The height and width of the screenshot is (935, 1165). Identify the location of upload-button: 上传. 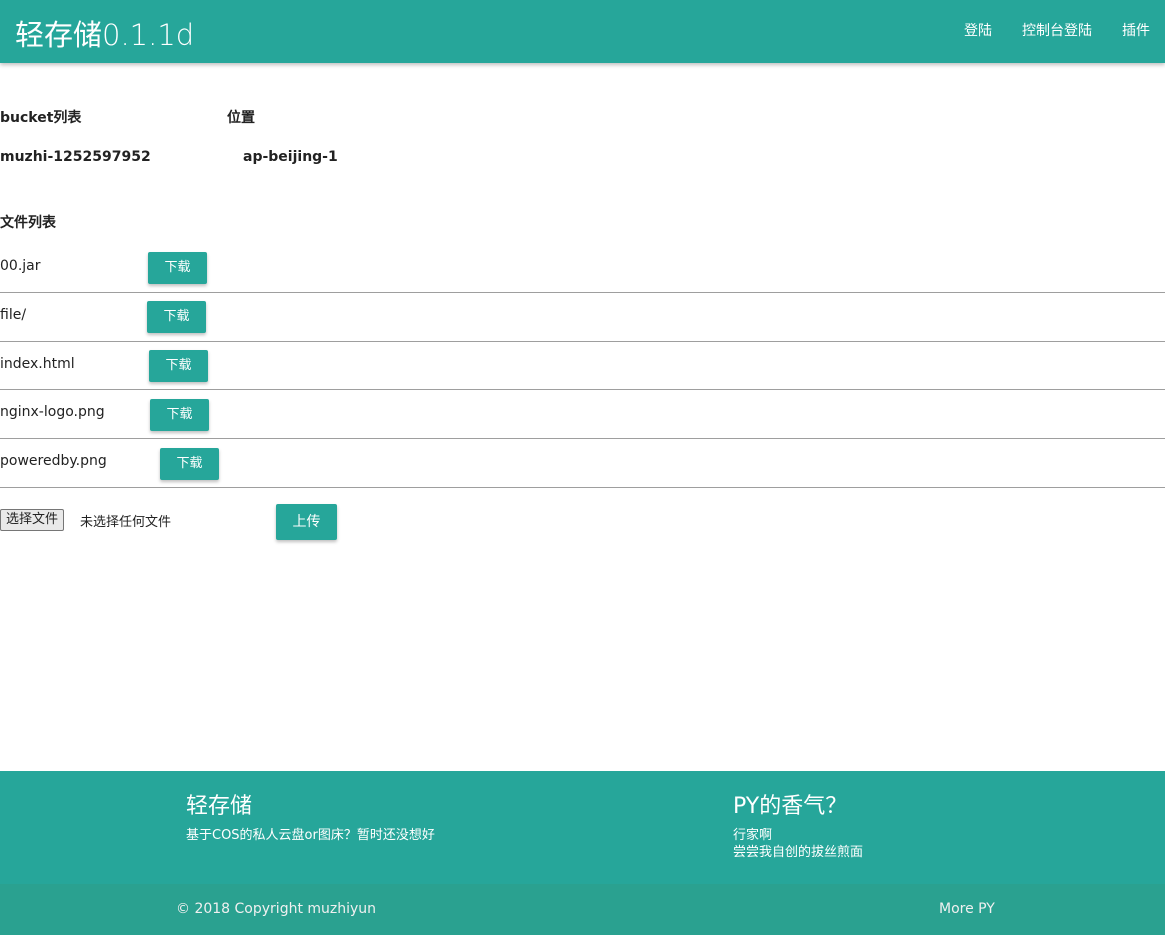
(306, 522).